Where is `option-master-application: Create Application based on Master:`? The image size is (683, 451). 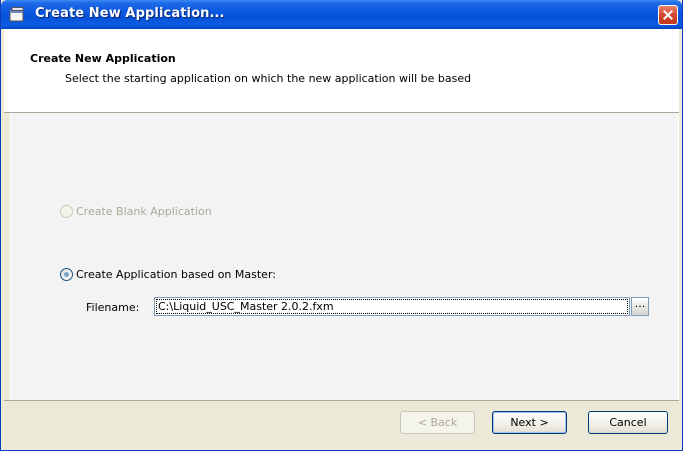
option-master-application: Create Application based on Master: is located at coordinates (168, 274).